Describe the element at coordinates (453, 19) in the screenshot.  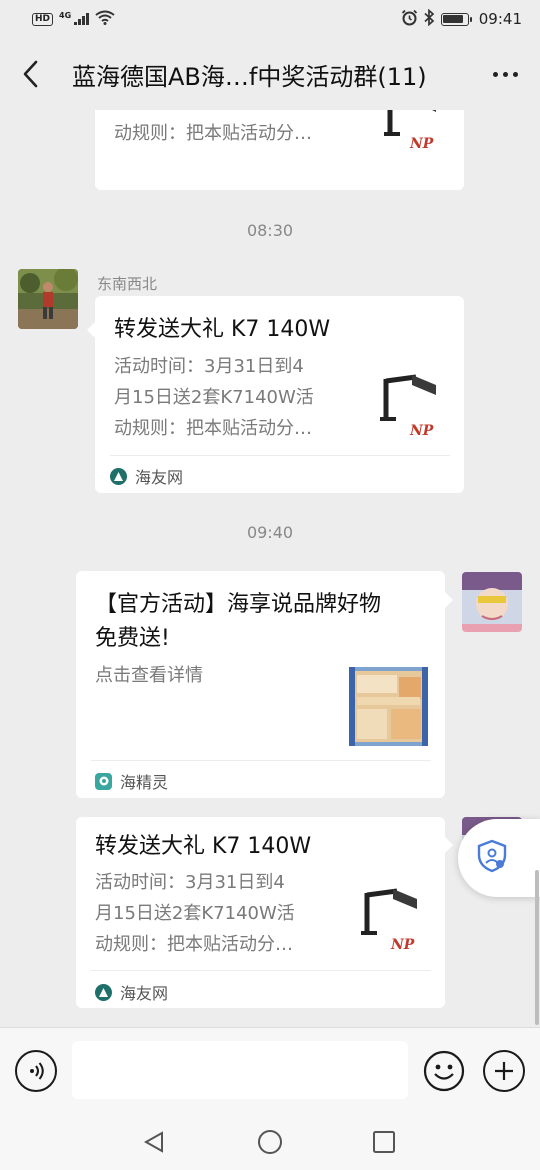
I see `battery-level` at that location.